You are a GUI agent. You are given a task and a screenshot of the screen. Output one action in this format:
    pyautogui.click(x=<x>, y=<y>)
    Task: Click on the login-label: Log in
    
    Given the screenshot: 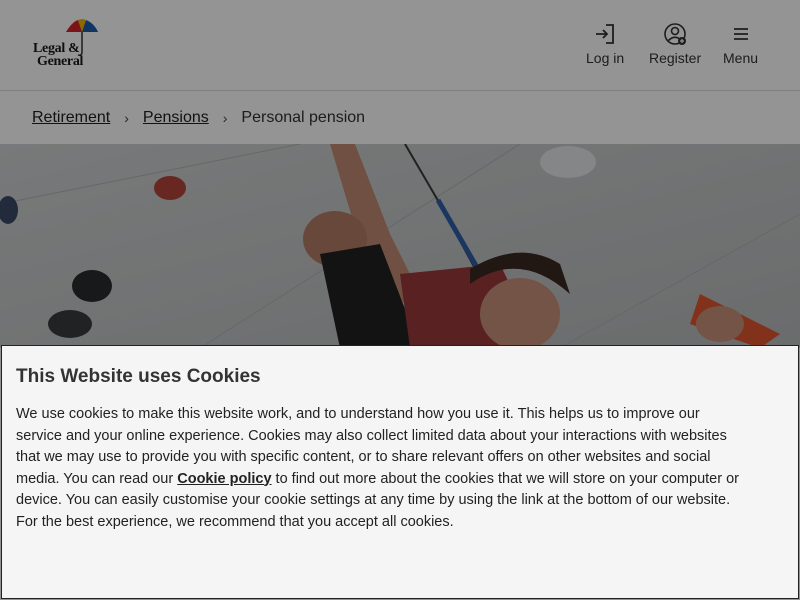 What is the action you would take?
    pyautogui.click(x=605, y=58)
    